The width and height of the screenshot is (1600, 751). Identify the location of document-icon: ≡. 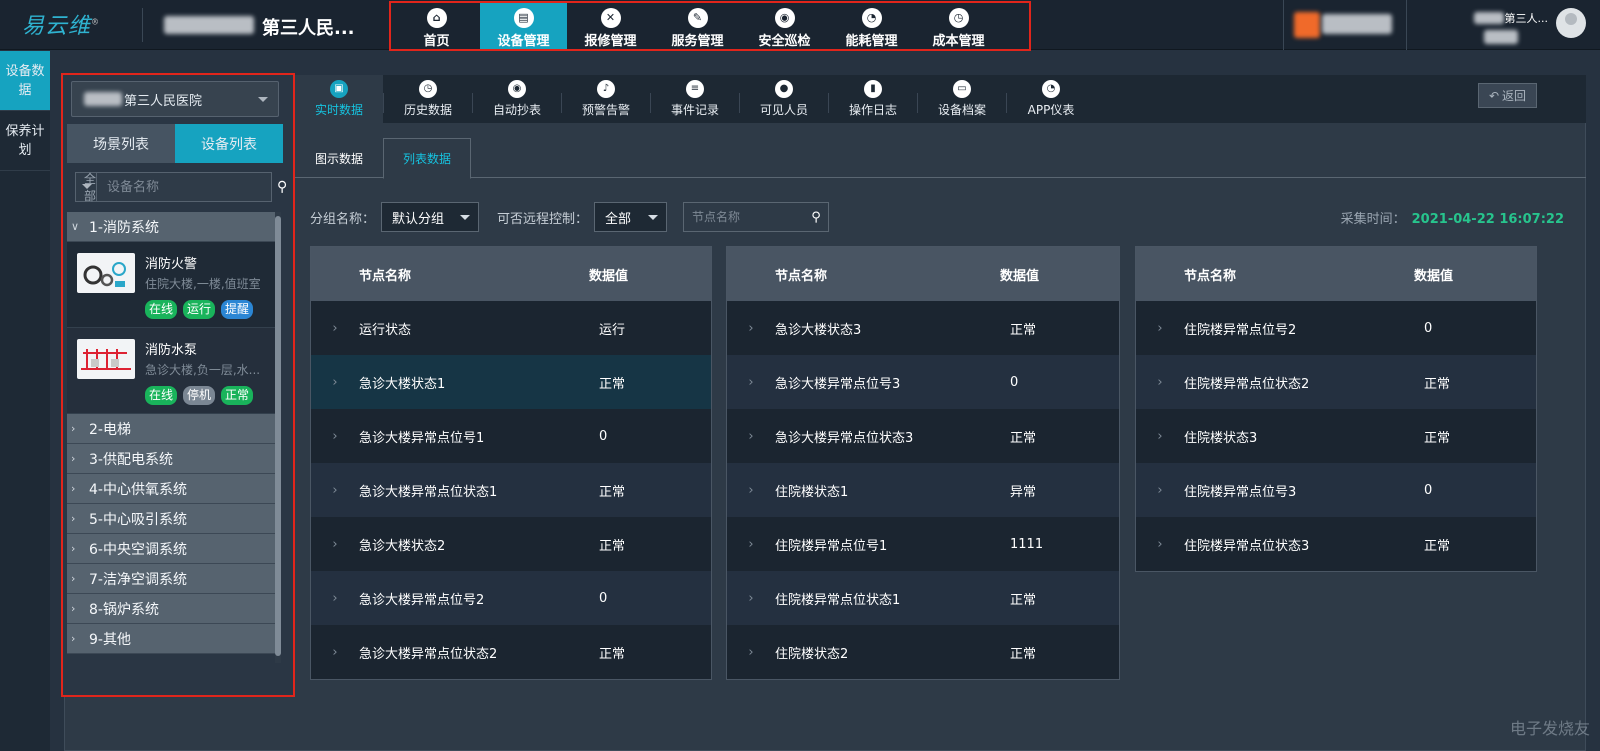
(695, 89).